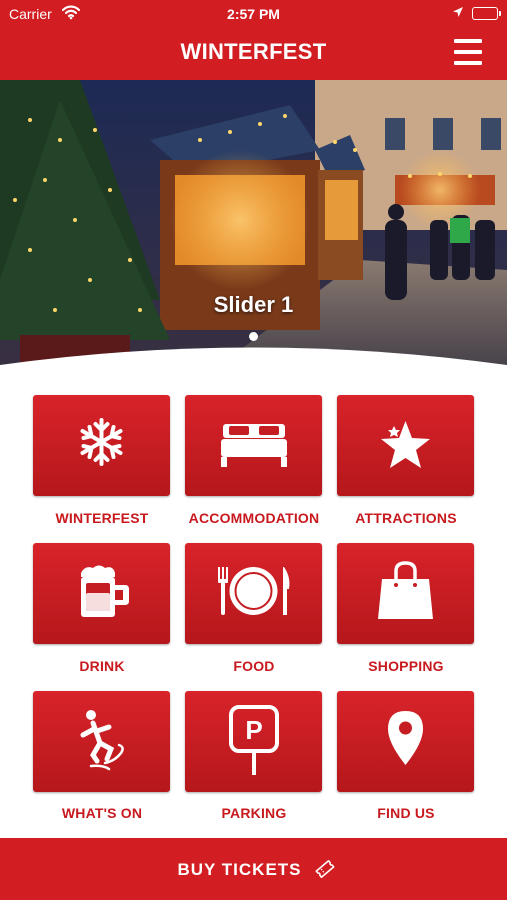  Describe the element at coordinates (406, 518) in the screenshot. I see `tile-label-attractions: ATTRACTIONS` at that location.